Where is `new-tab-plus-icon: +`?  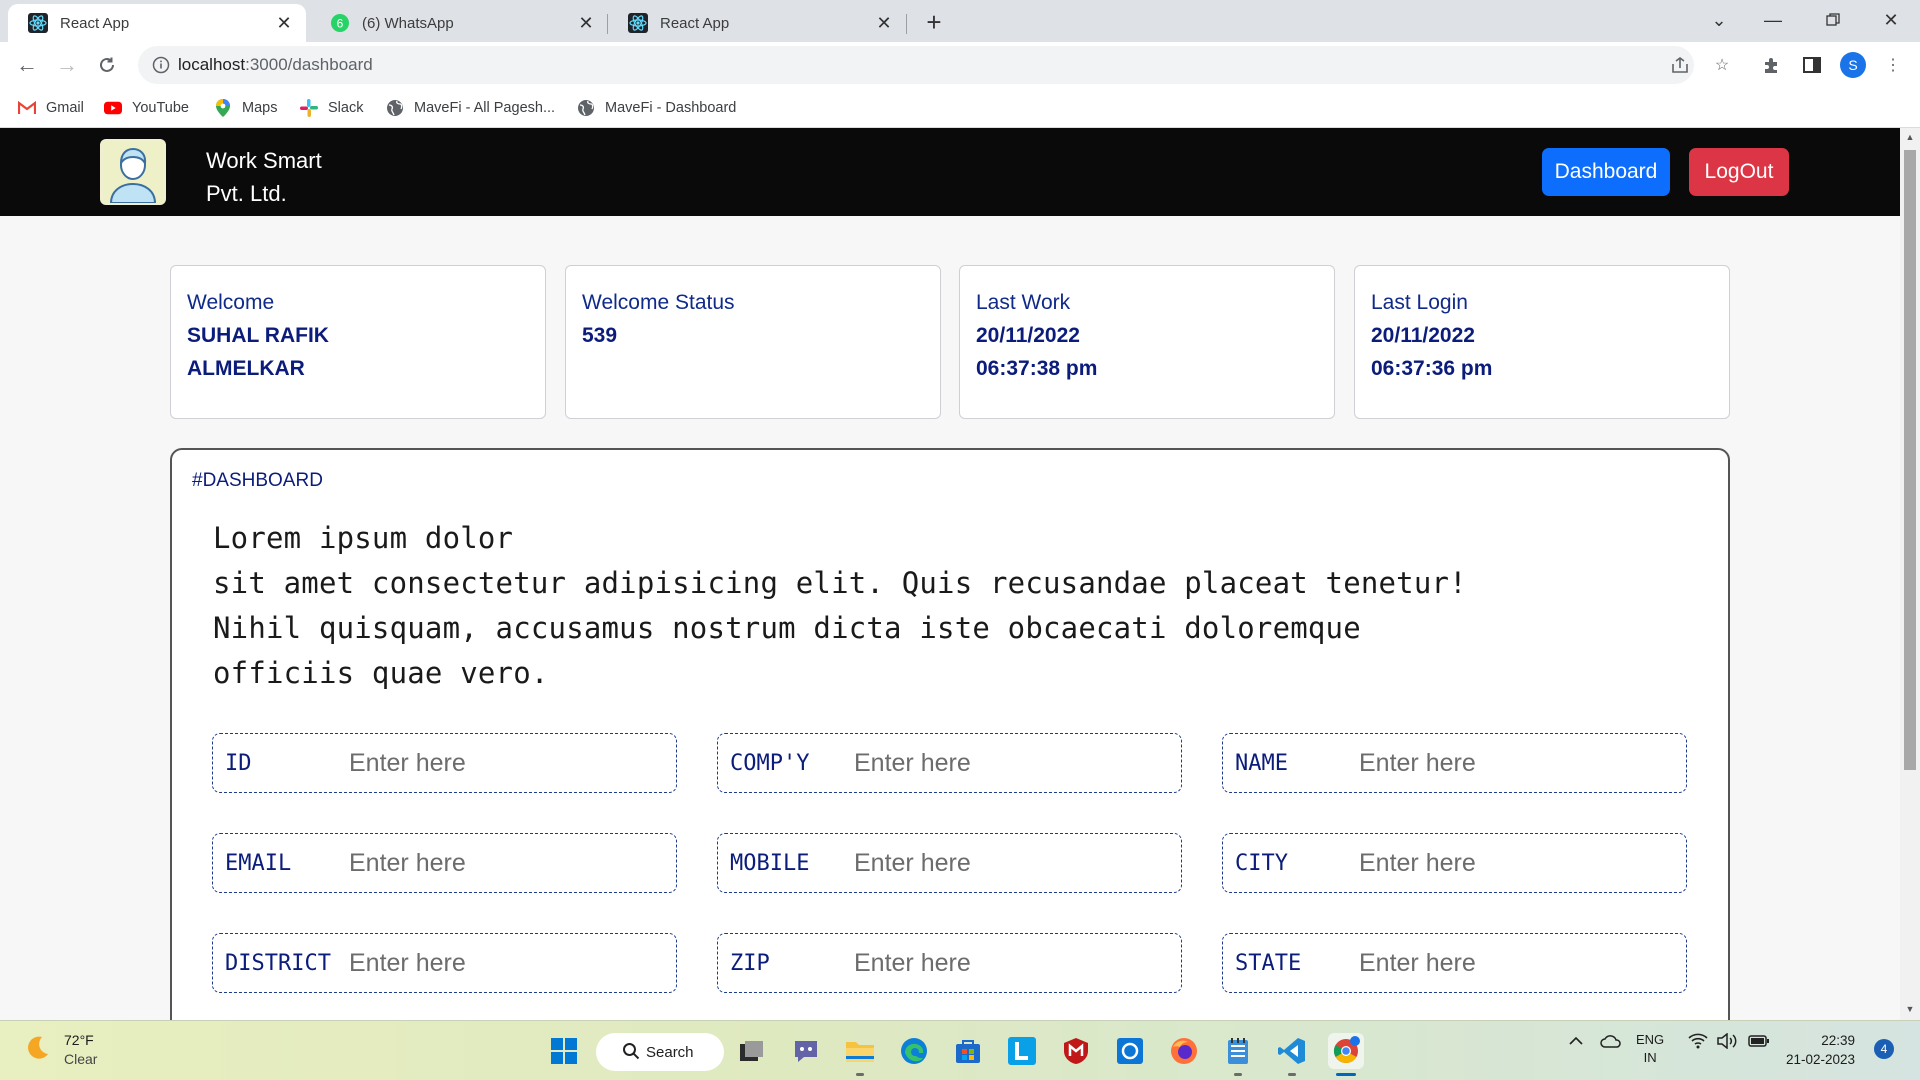 new-tab-plus-icon: + is located at coordinates (934, 22).